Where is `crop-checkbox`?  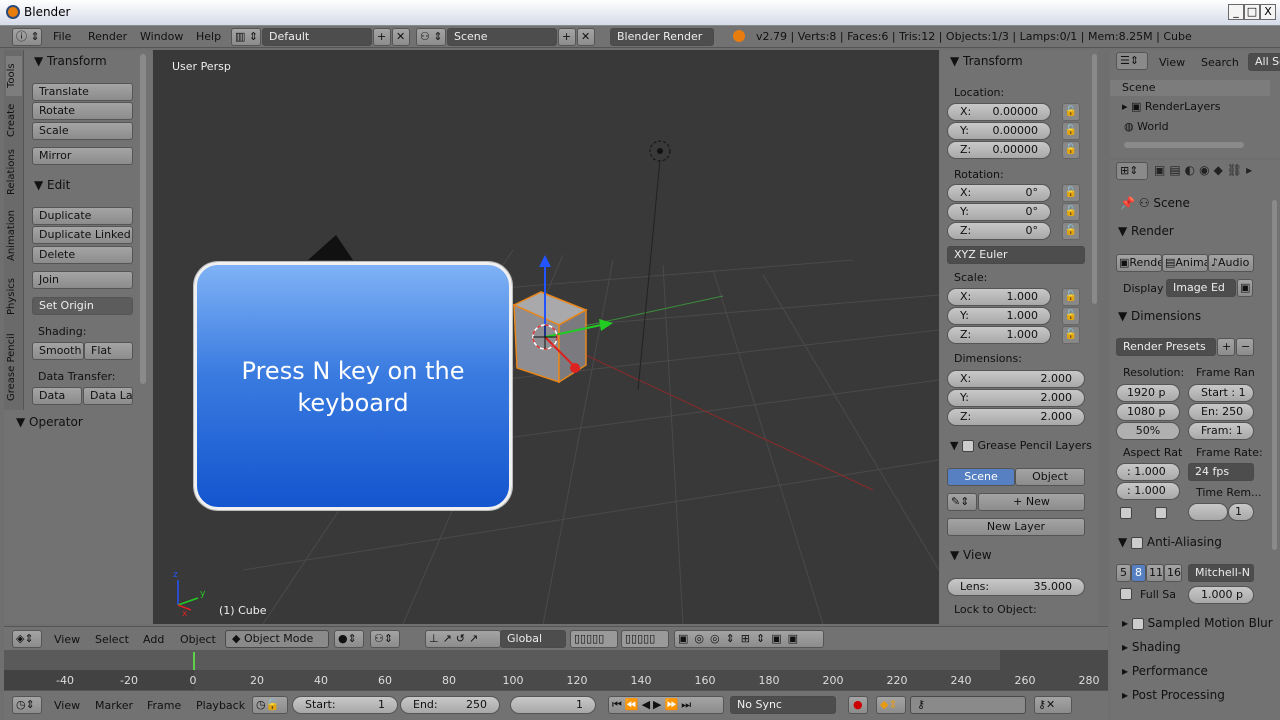 crop-checkbox is located at coordinates (1161, 513).